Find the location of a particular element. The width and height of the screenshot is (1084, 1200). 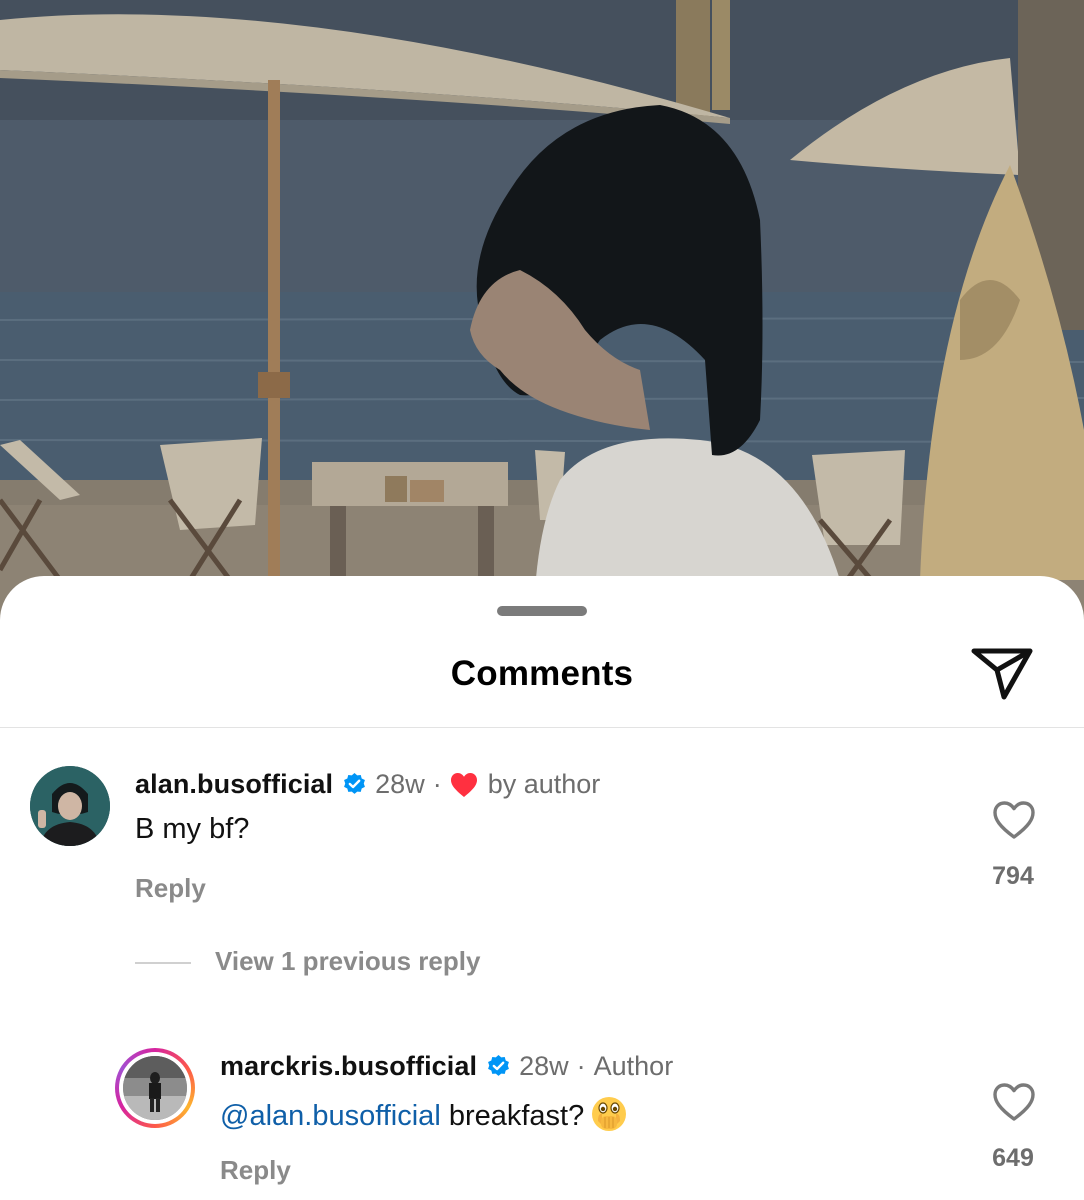

header-divider is located at coordinates (542, 727).